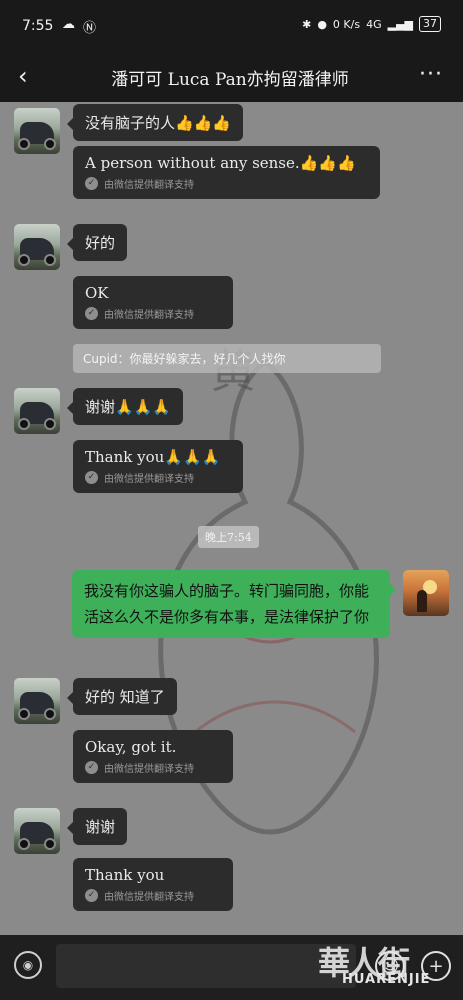 This screenshot has height=1000, width=463. Describe the element at coordinates (38, 26) in the screenshot. I see `status-time: 7:55` at that location.